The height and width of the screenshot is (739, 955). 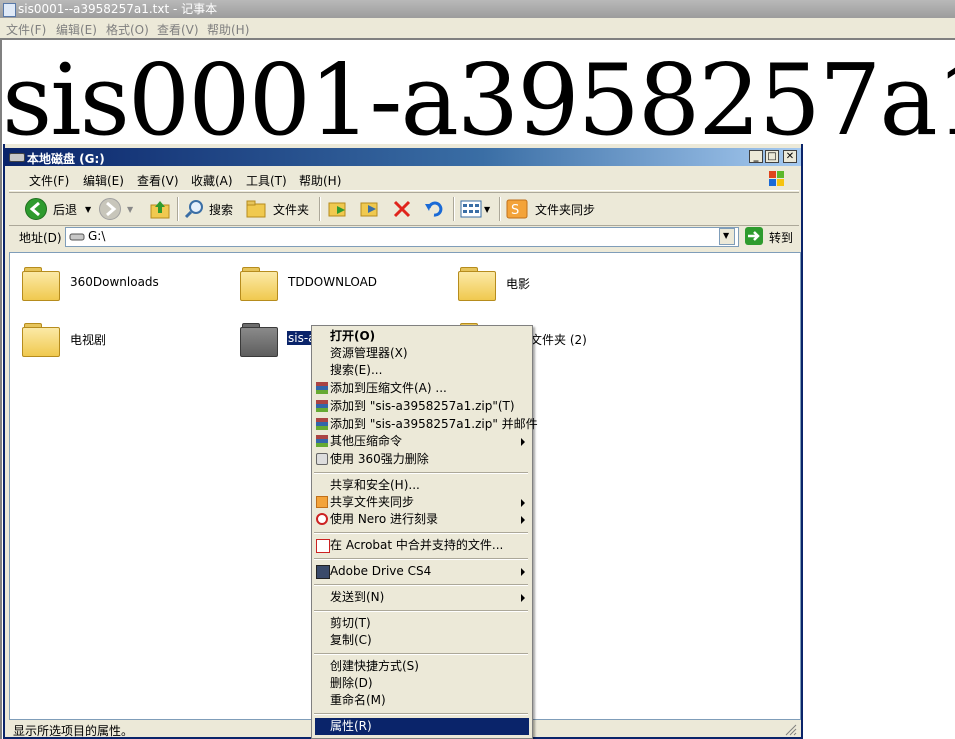 What do you see at coordinates (266, 180) in the screenshot?
I see `explorer-menu-tools: 工具(T)` at bounding box center [266, 180].